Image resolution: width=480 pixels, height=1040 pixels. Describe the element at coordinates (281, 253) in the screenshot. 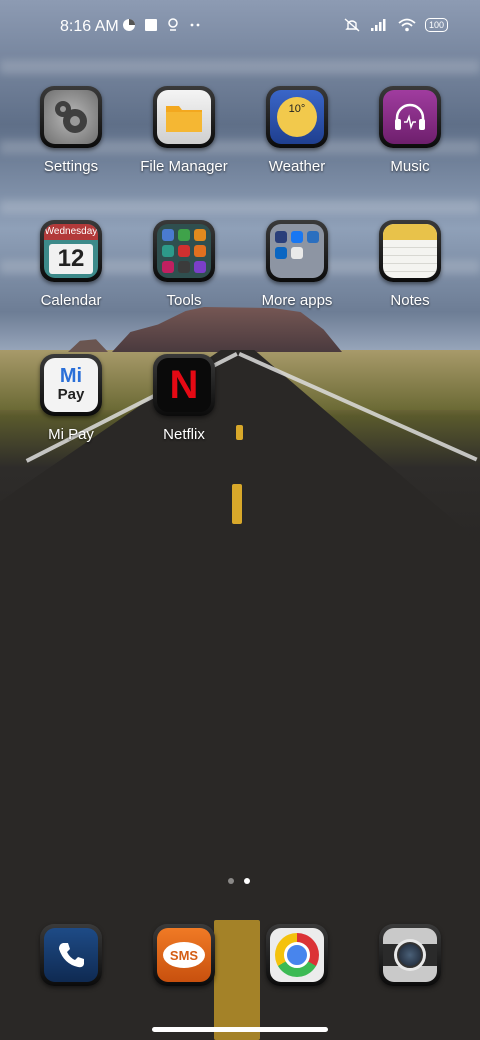

I see `linkedin-icon` at that location.